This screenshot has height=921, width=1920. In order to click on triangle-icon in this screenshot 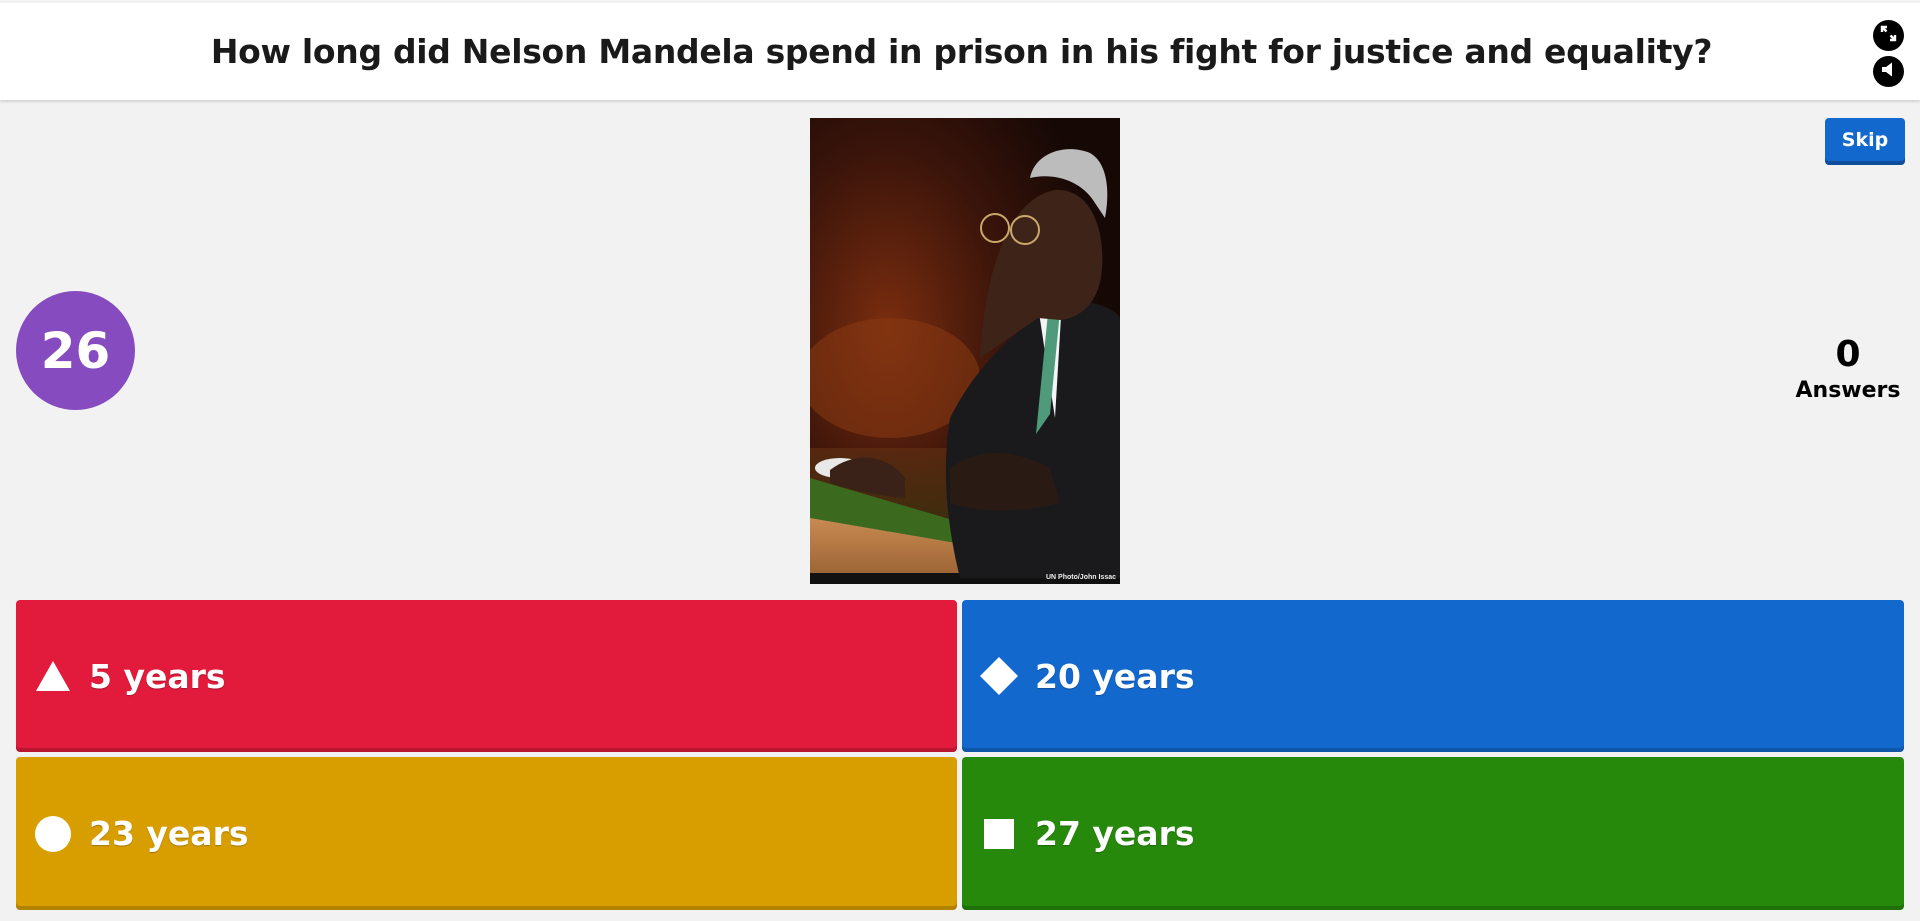, I will do `click(53, 676)`.